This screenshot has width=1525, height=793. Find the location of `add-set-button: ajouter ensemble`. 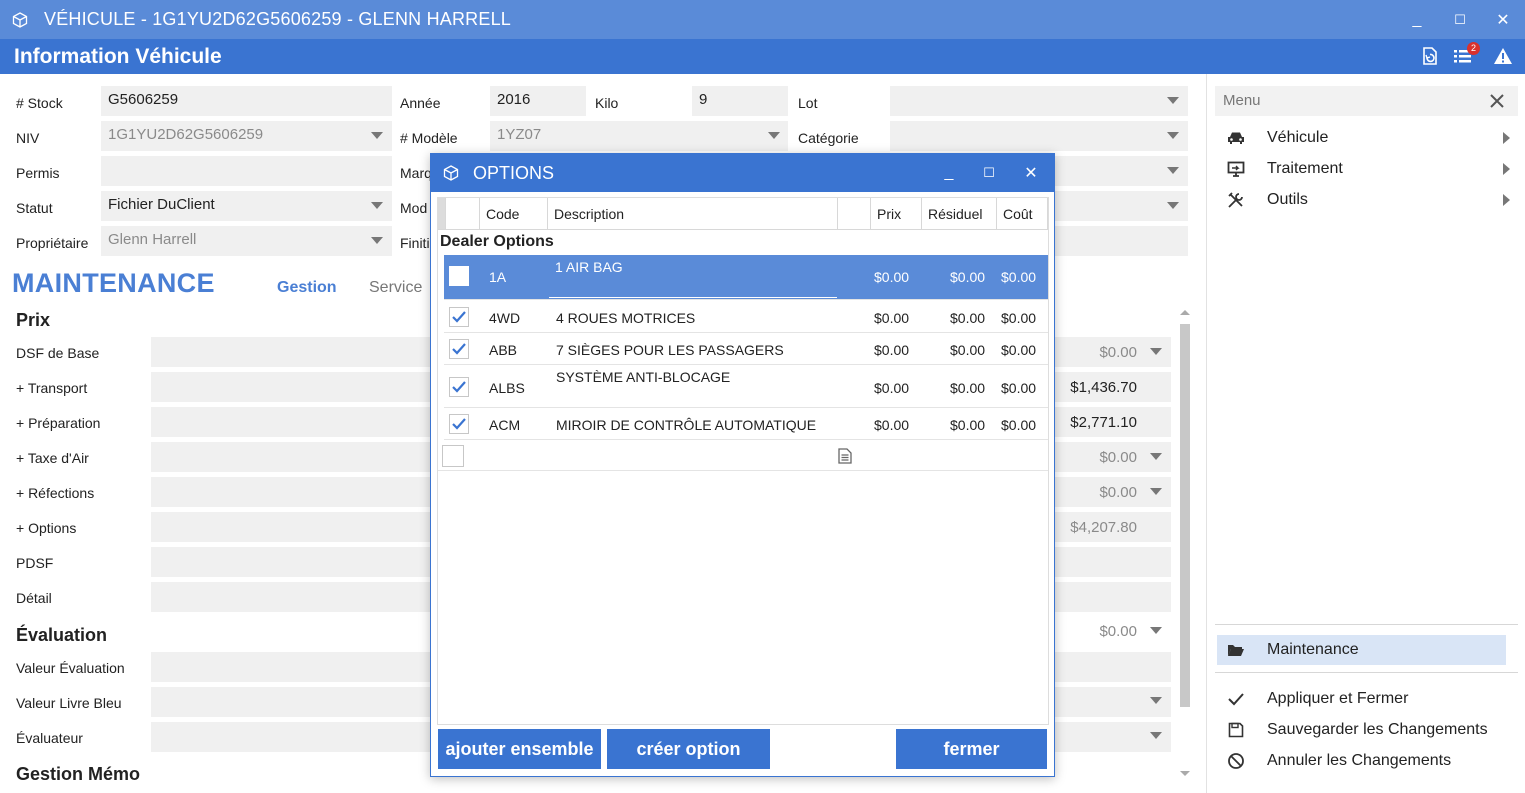

add-set-button: ajouter ensemble is located at coordinates (519, 749).